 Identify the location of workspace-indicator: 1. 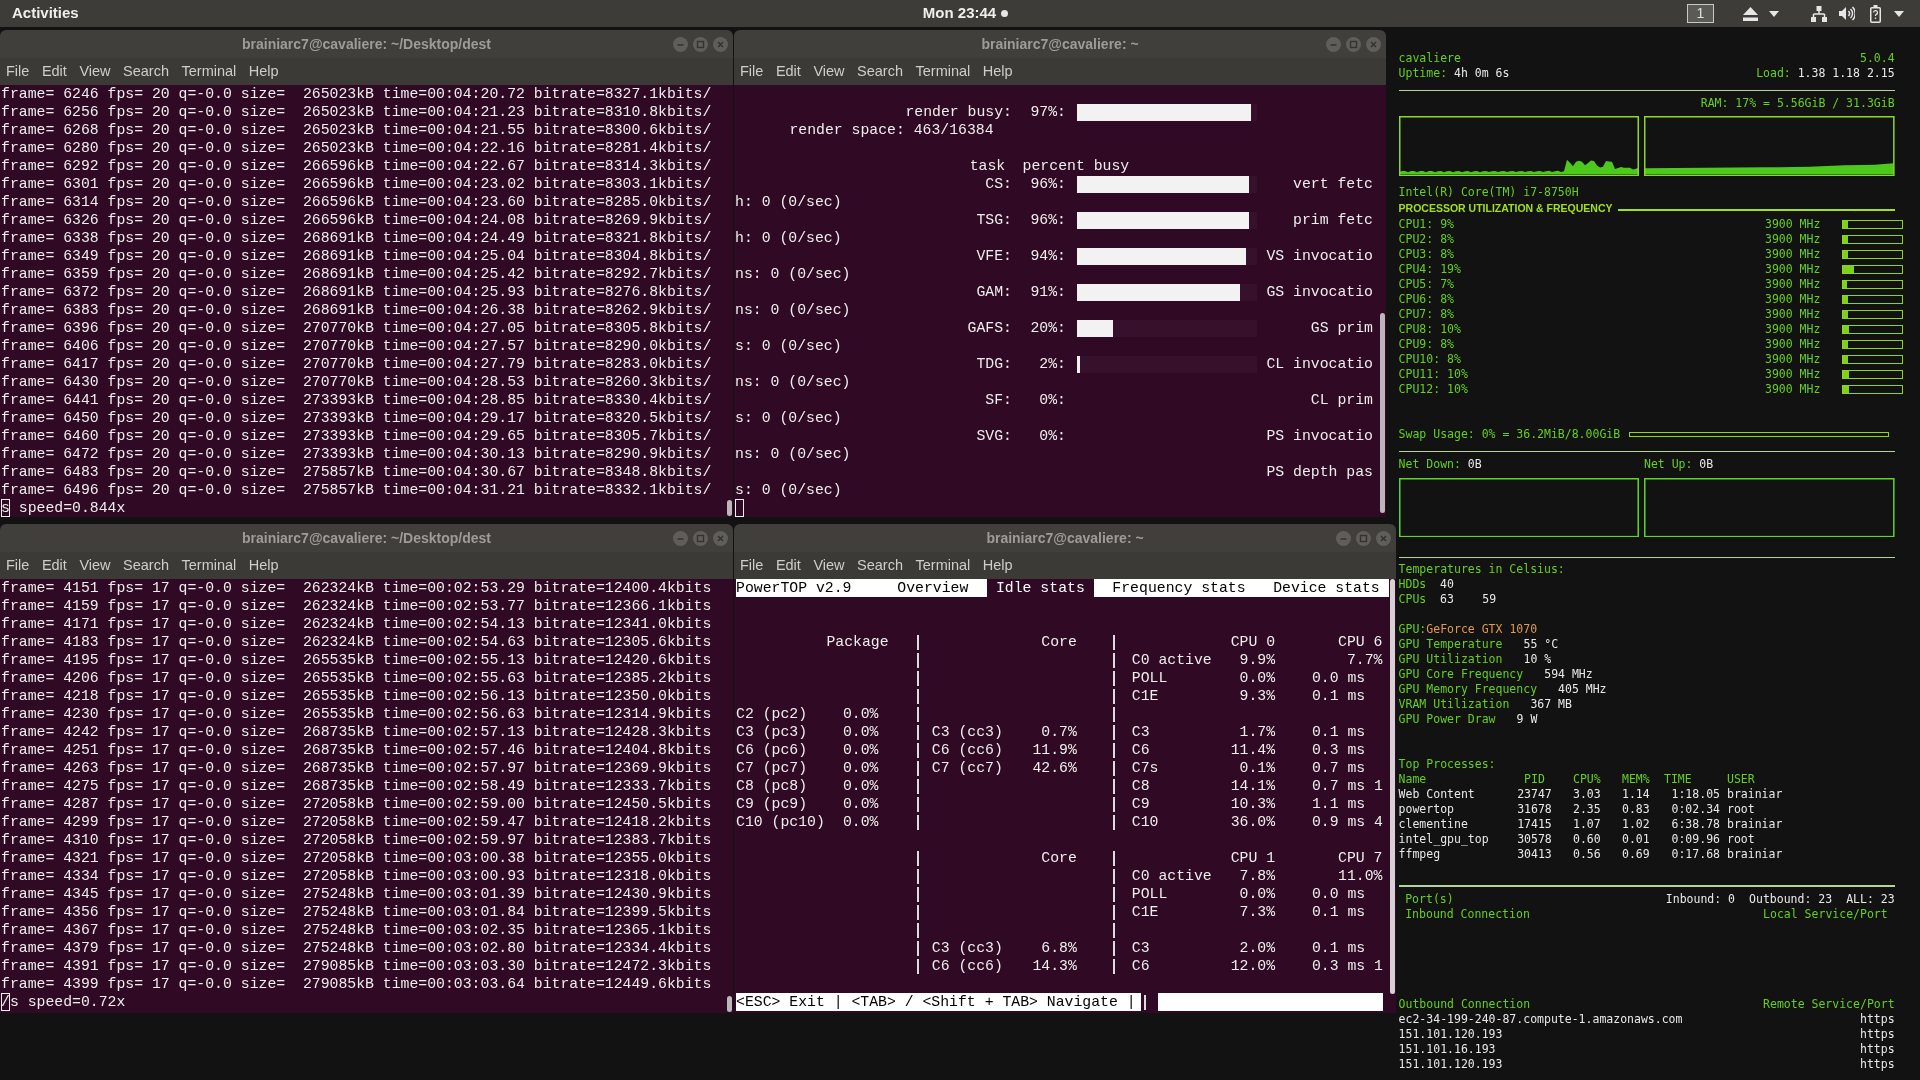
(1700, 13).